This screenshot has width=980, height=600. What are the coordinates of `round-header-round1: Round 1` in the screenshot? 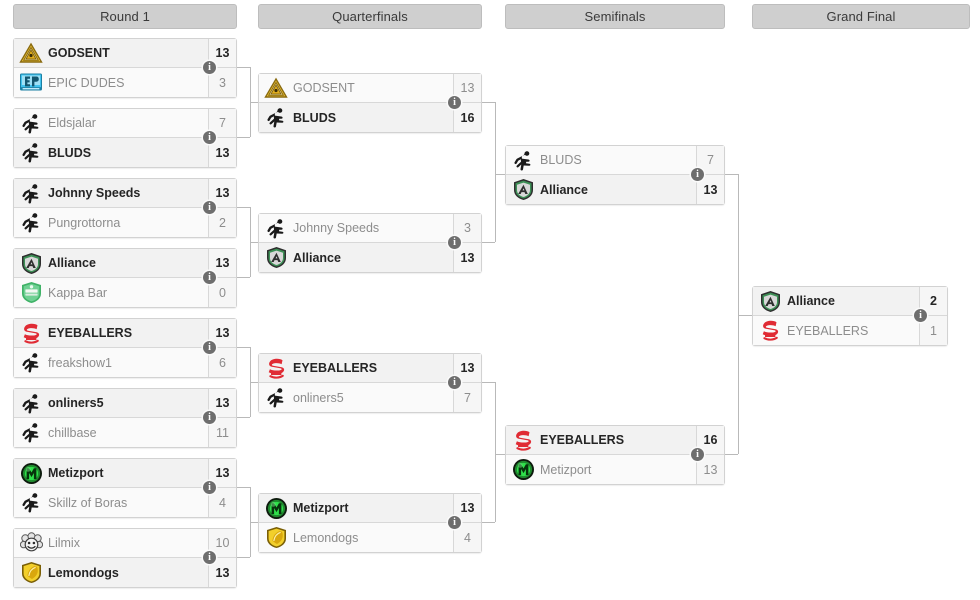 It's located at (125, 16).